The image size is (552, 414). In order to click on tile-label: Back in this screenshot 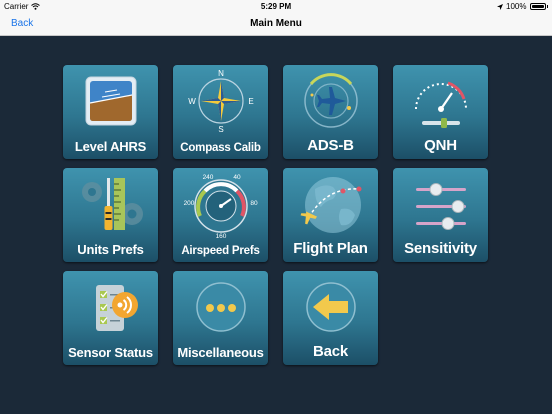, I will do `click(330, 351)`.